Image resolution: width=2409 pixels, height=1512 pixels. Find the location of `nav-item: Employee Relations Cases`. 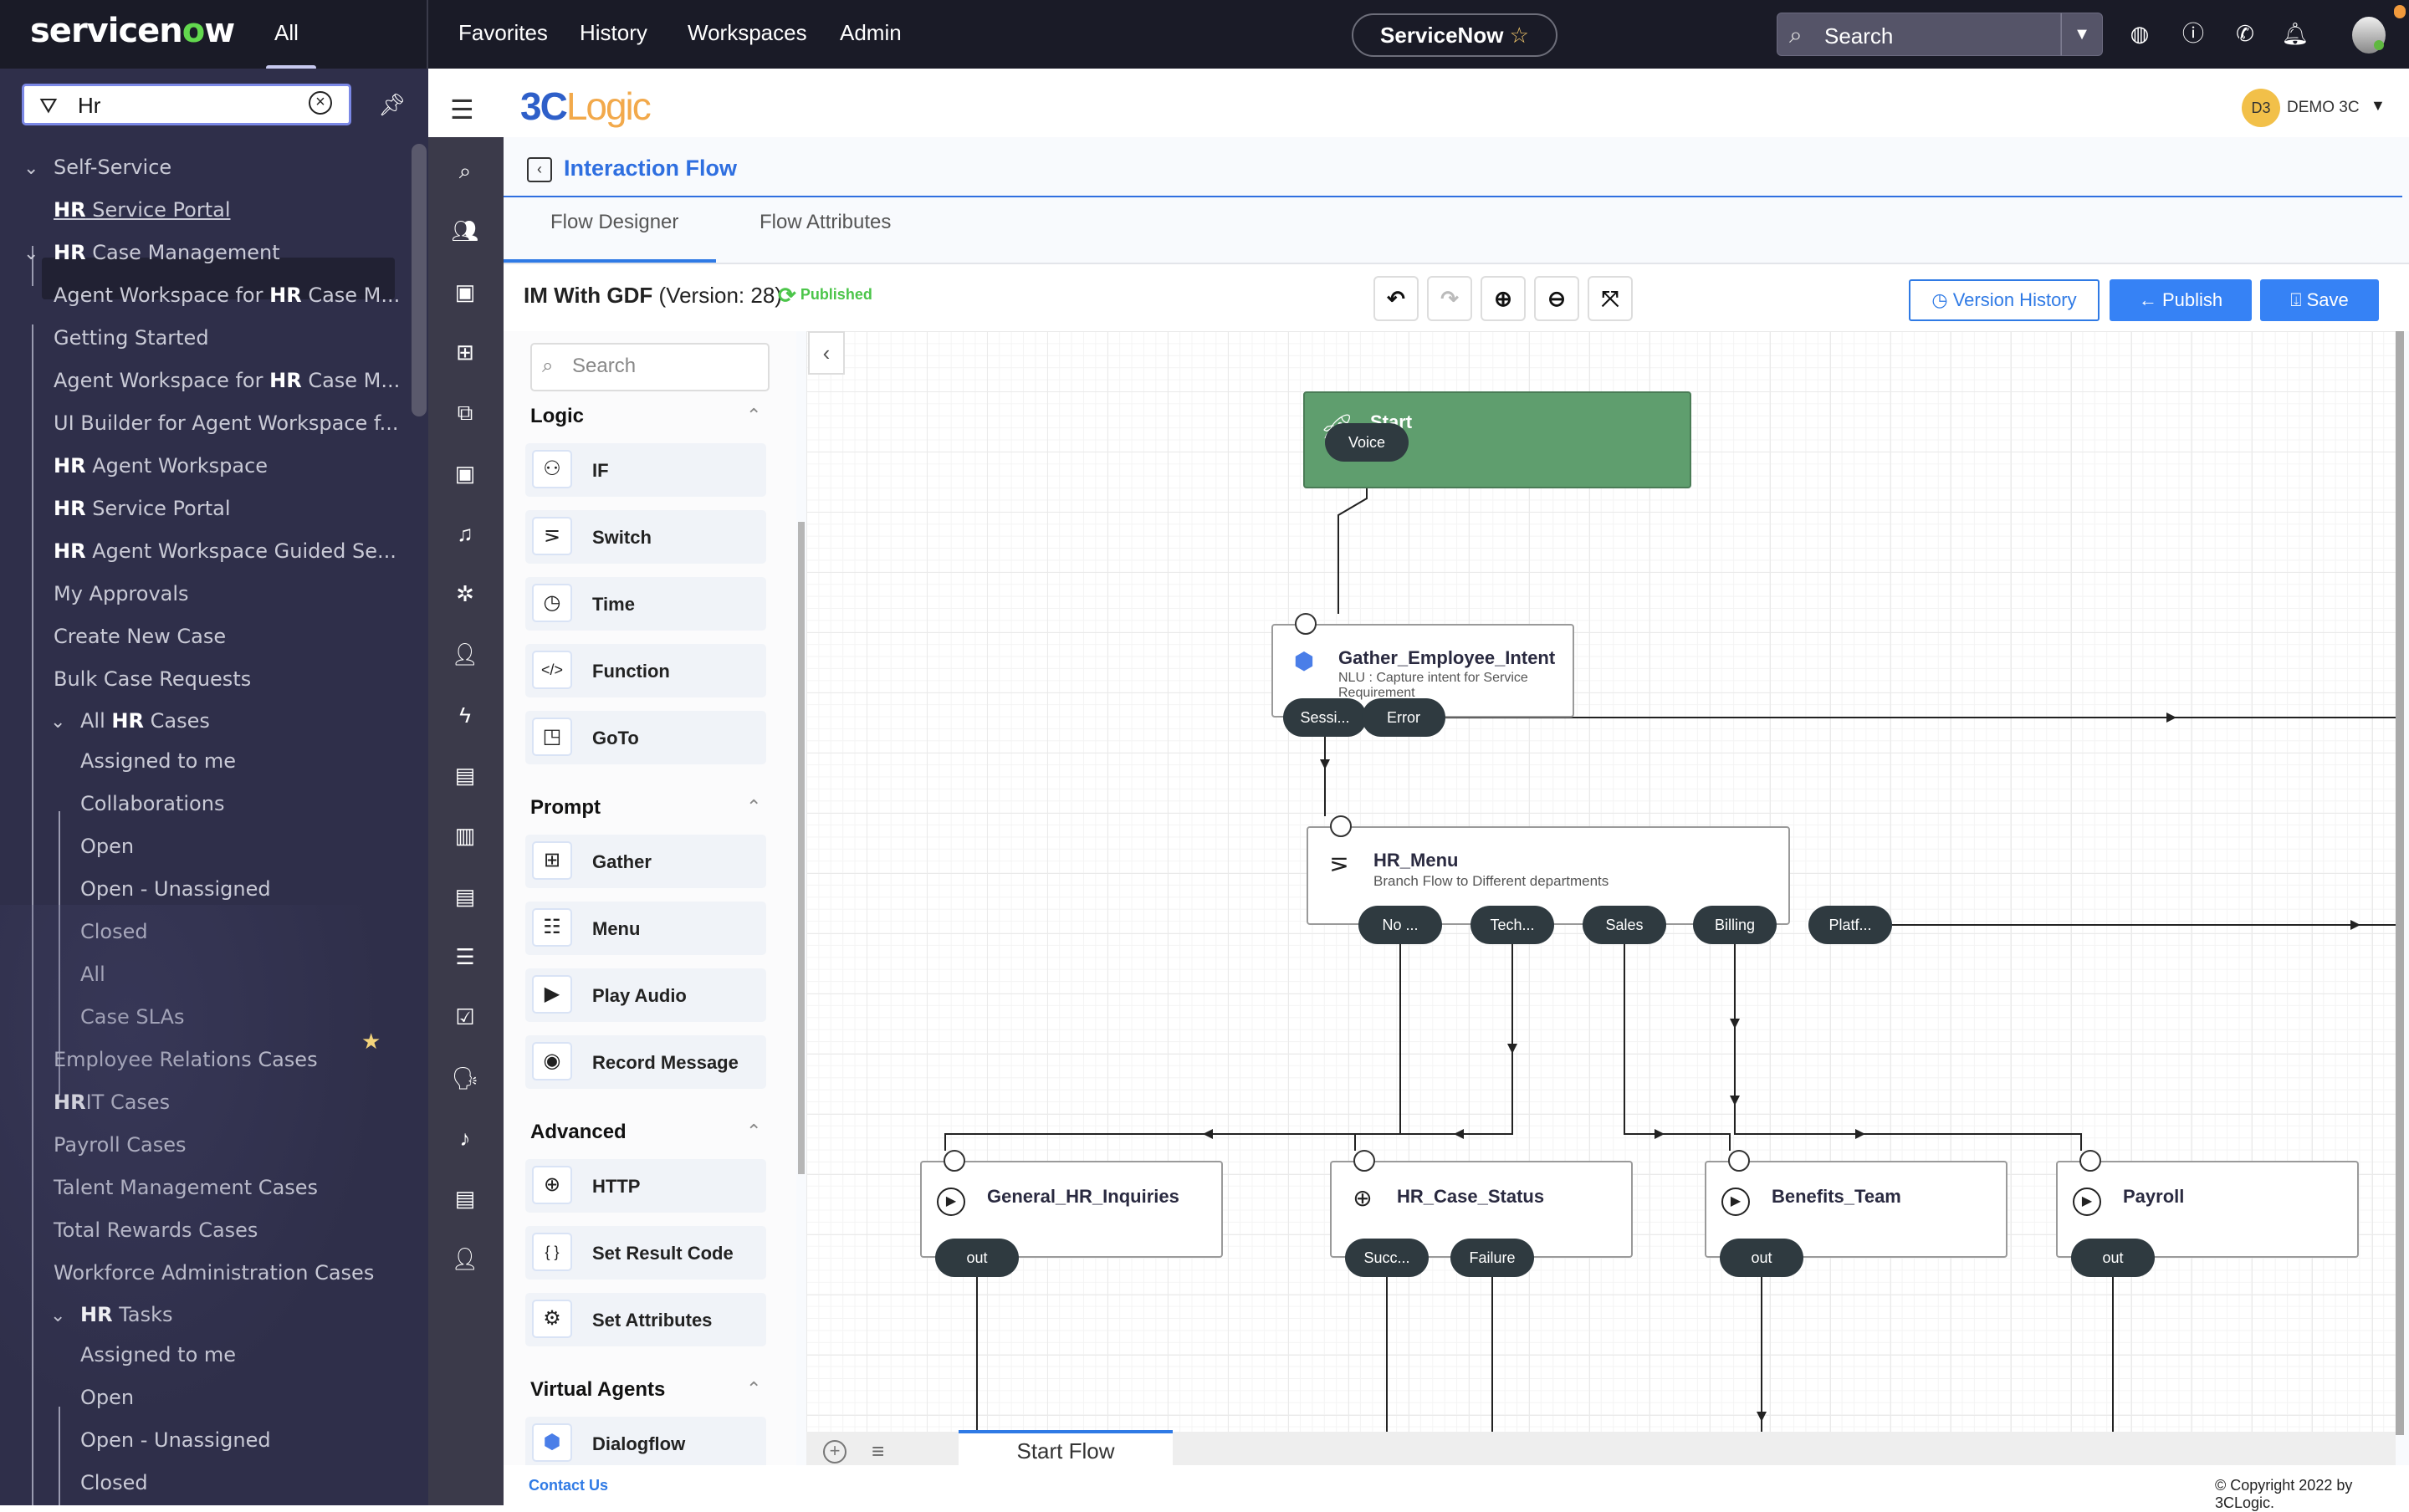

nav-item: Employee Relations Cases is located at coordinates (186, 1059).